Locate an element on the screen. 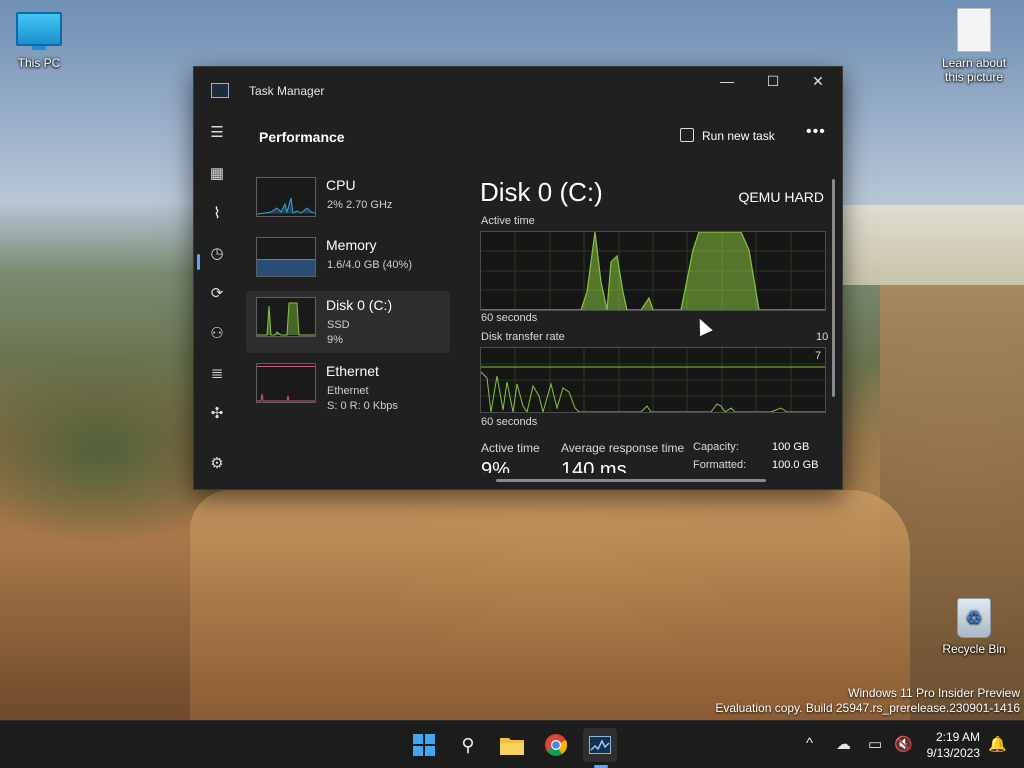 This screenshot has width=1024, height=768. capacity-label: Capacity: is located at coordinates (716, 447).